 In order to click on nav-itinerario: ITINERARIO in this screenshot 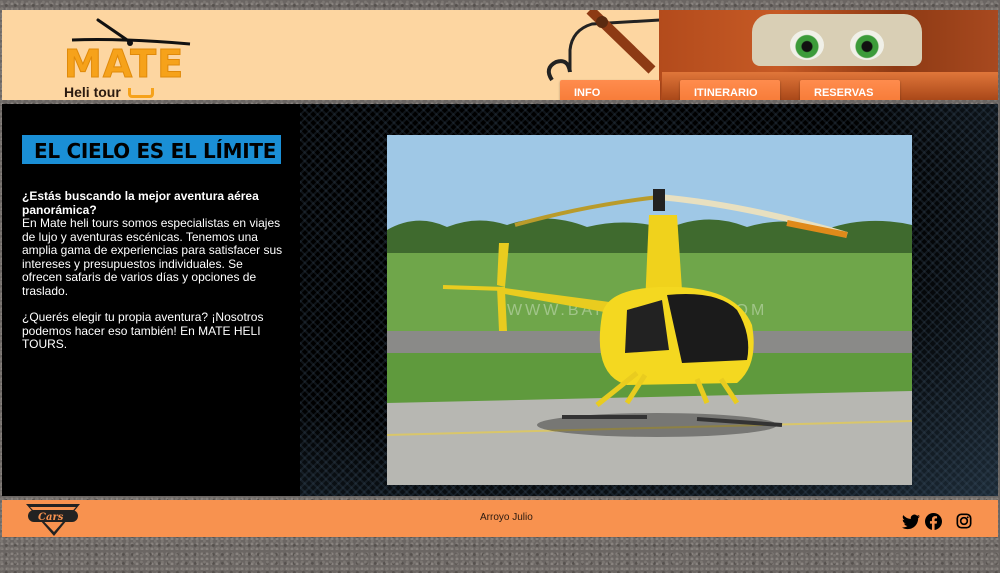, I will do `click(730, 90)`.